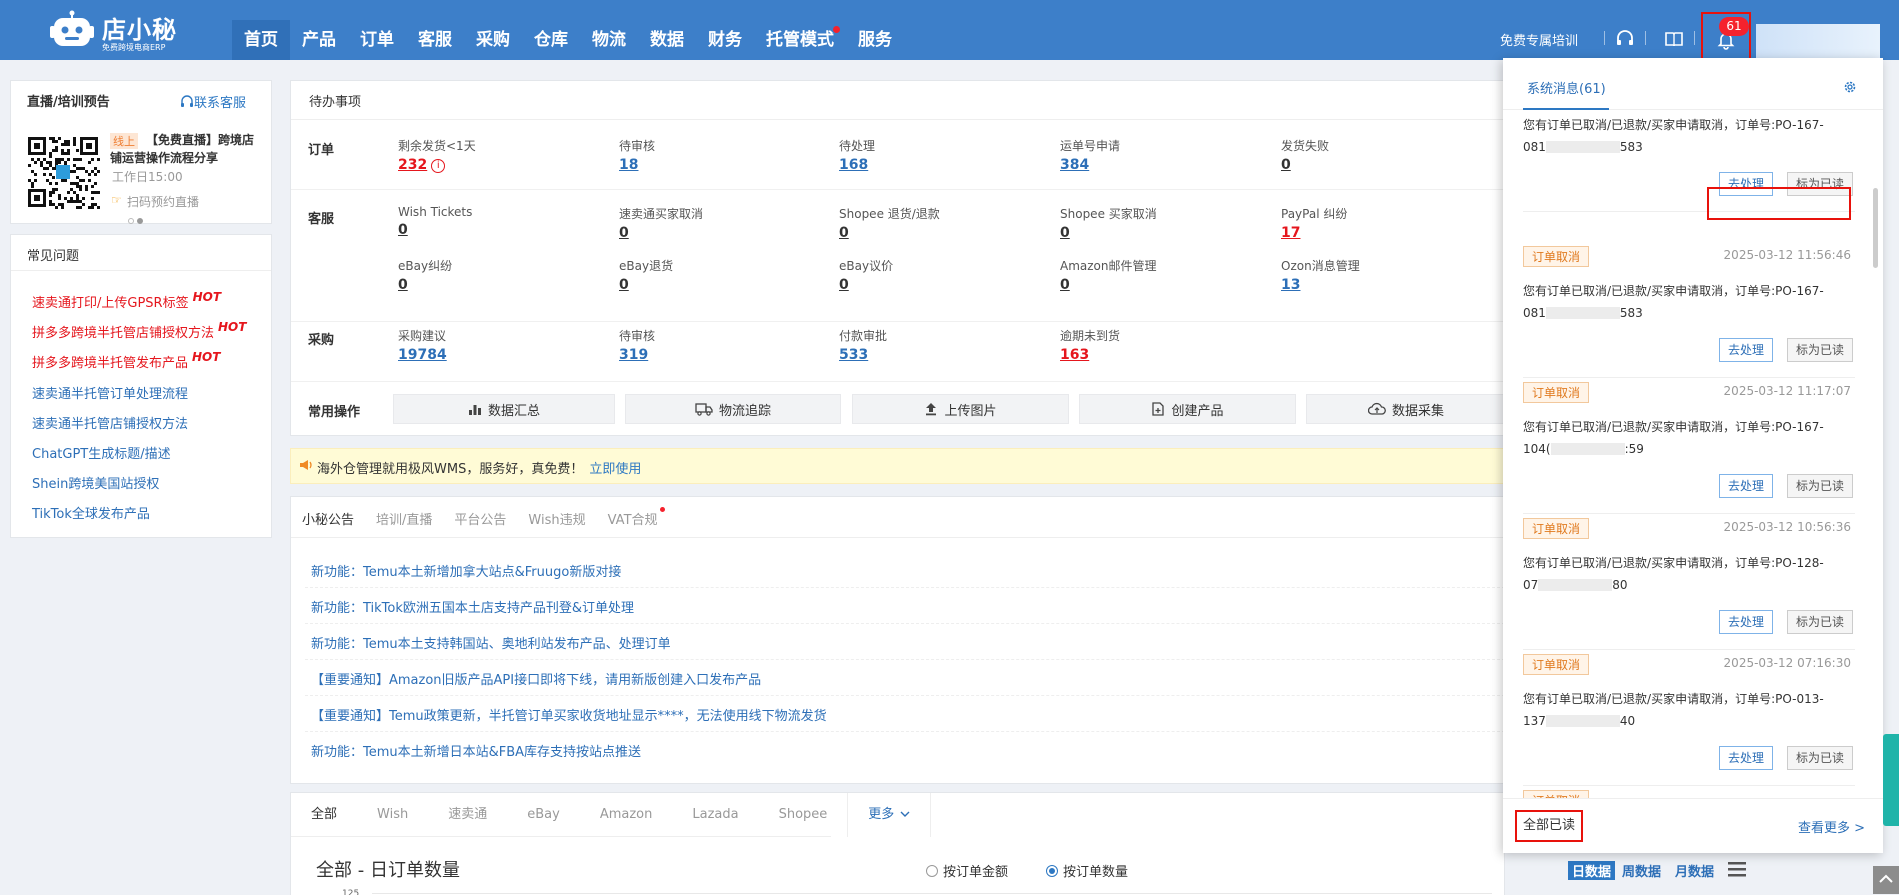 This screenshot has height=895, width=1899. I want to click on live-event-title-line1: 【免费直播】跨境店, so click(201, 140).